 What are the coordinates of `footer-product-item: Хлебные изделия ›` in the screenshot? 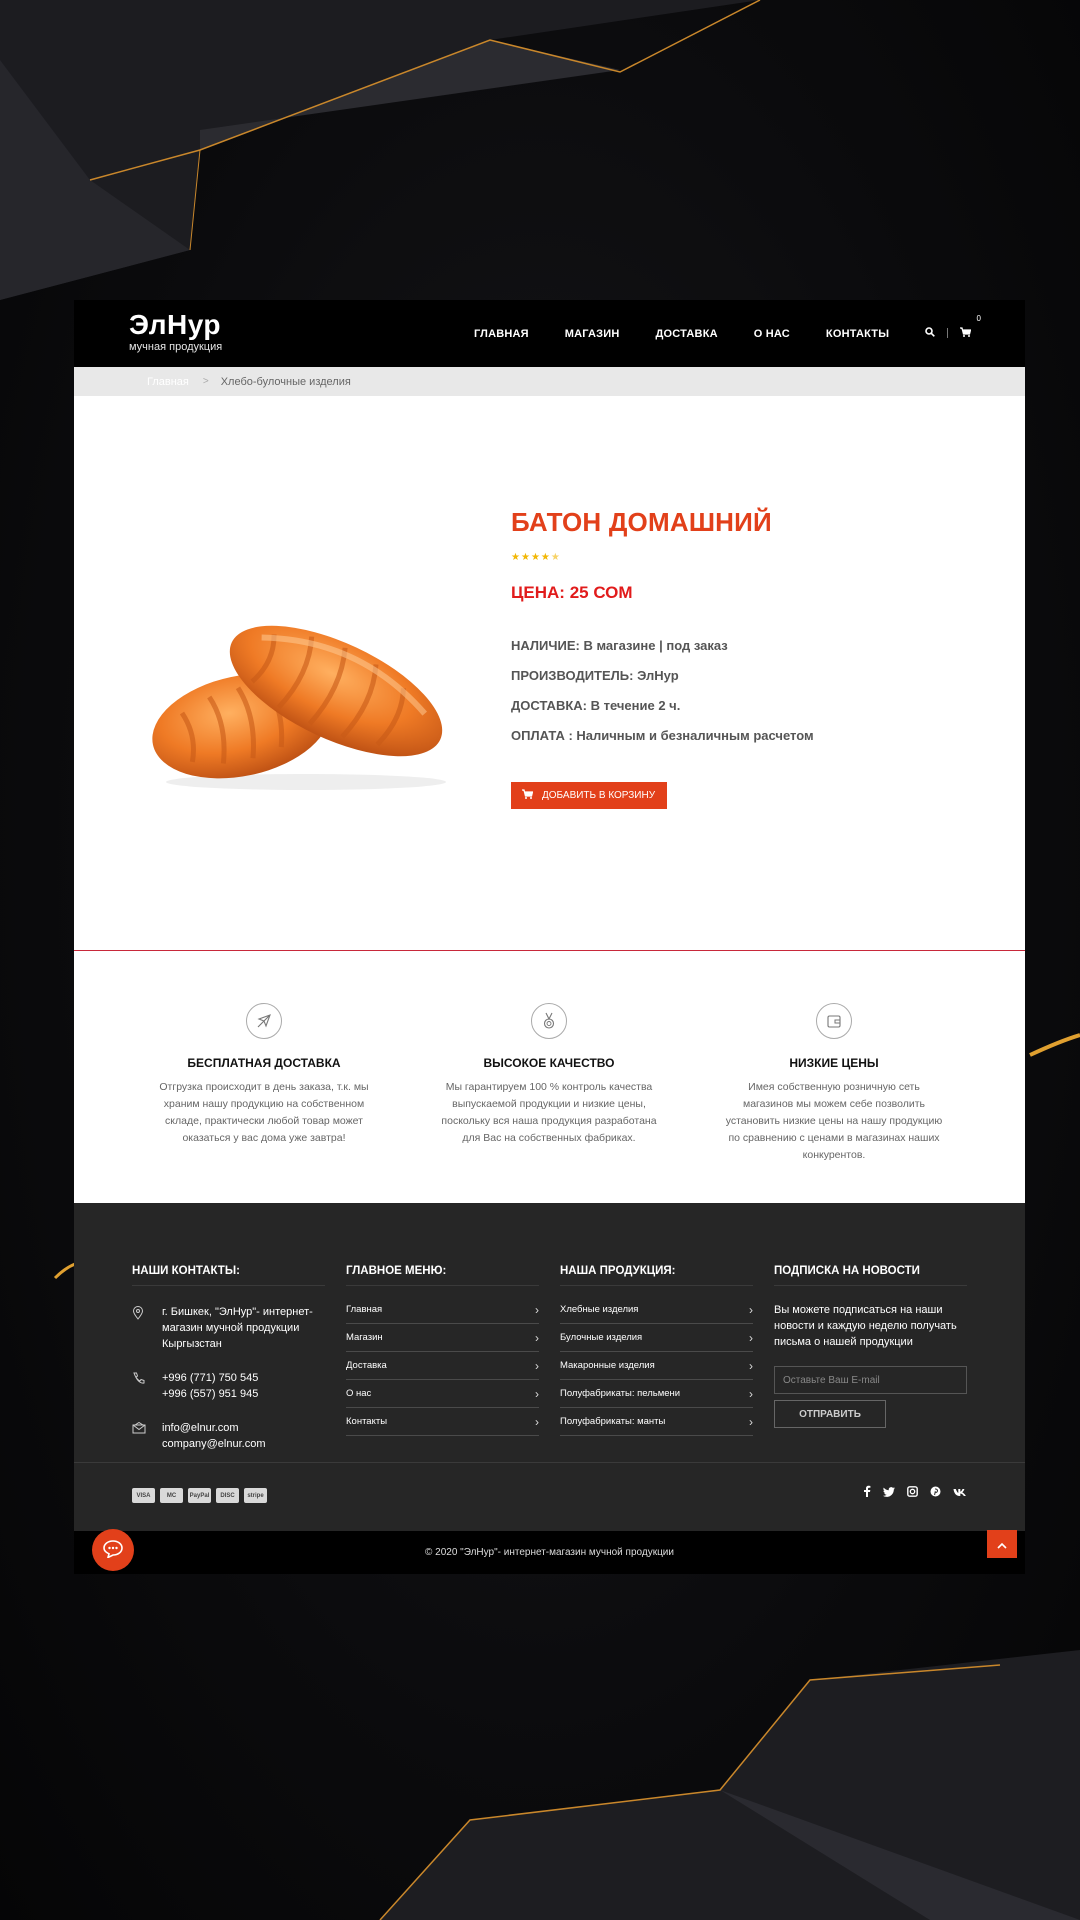 It's located at (656, 1310).